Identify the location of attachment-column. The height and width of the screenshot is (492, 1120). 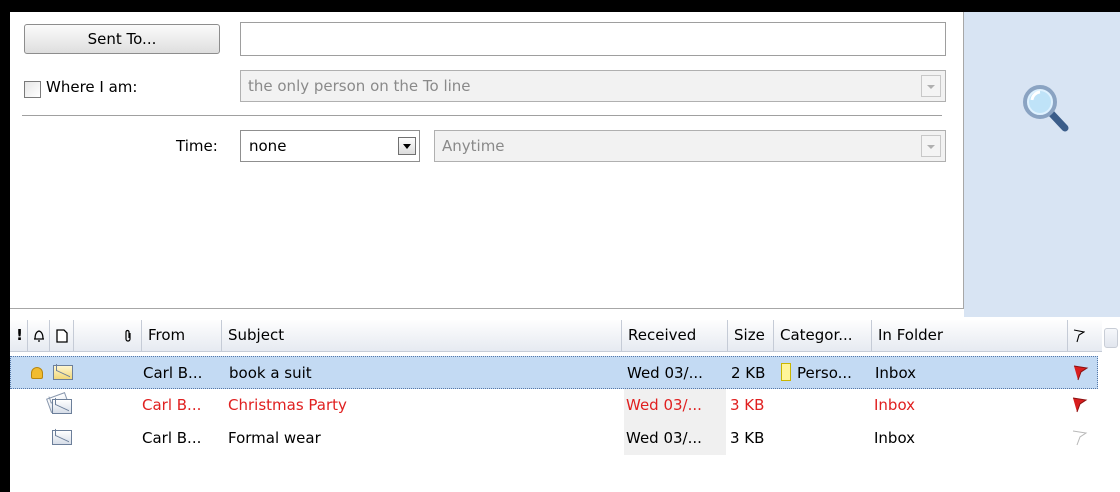
(128, 335).